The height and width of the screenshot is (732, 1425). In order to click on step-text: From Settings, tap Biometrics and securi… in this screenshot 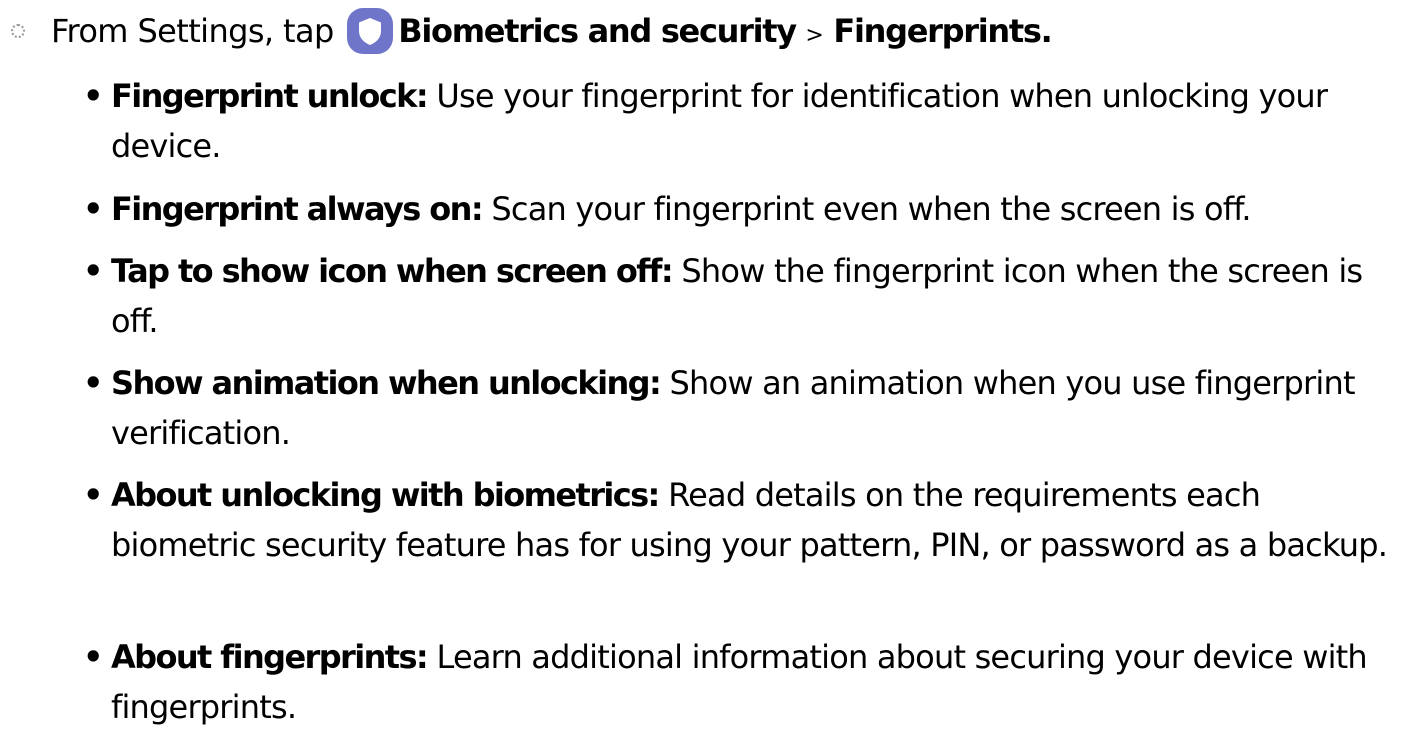, I will do `click(552, 31)`.